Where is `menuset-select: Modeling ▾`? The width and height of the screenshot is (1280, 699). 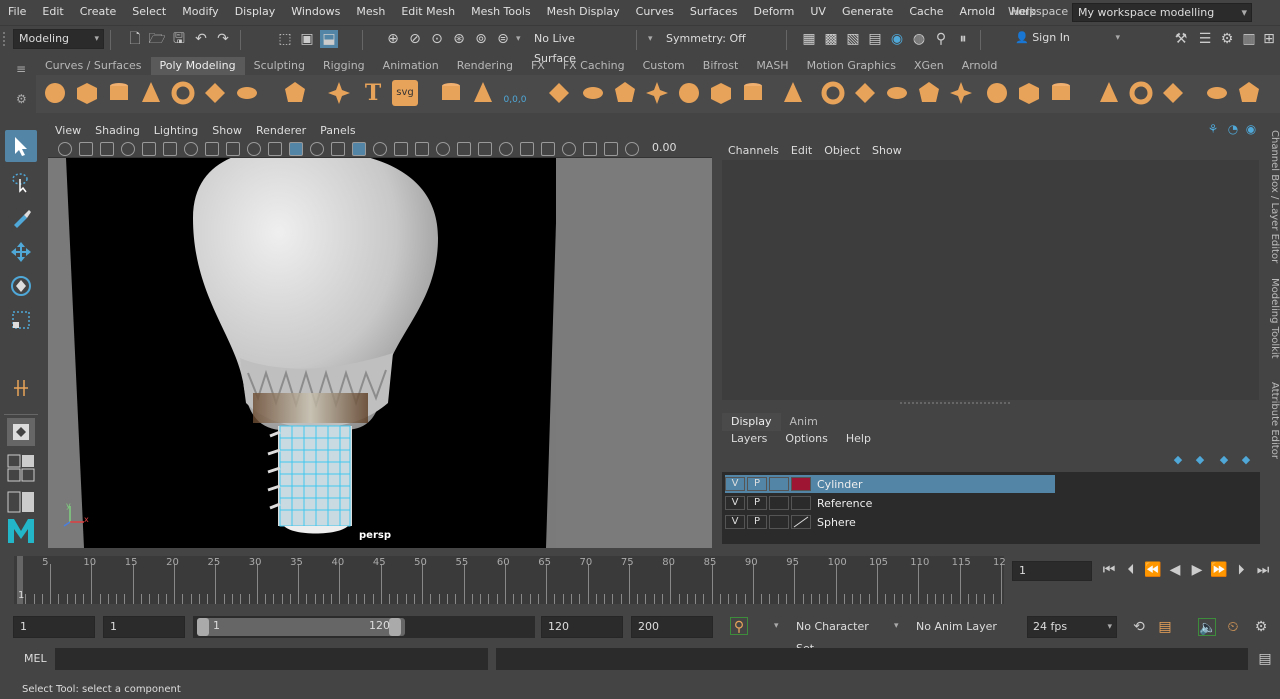
menuset-select: Modeling ▾ is located at coordinates (58, 39).